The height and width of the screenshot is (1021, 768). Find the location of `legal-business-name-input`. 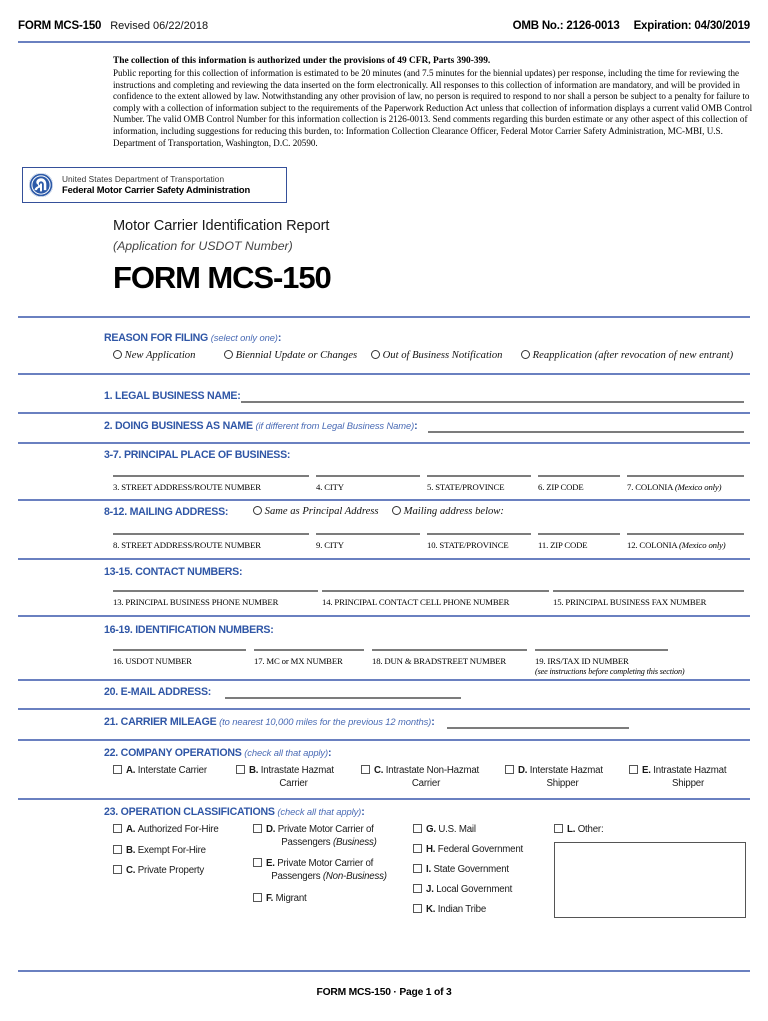

legal-business-name-input is located at coordinates (492, 402).